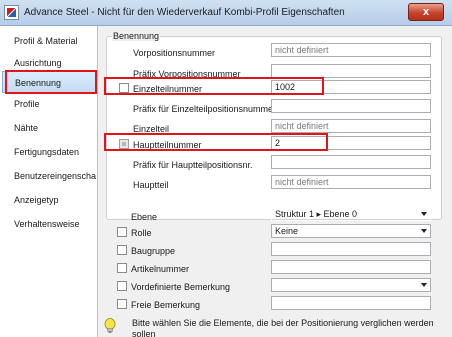  Describe the element at coordinates (351, 182) in the screenshot. I see `hauptteil-field: nicht definiert` at that location.